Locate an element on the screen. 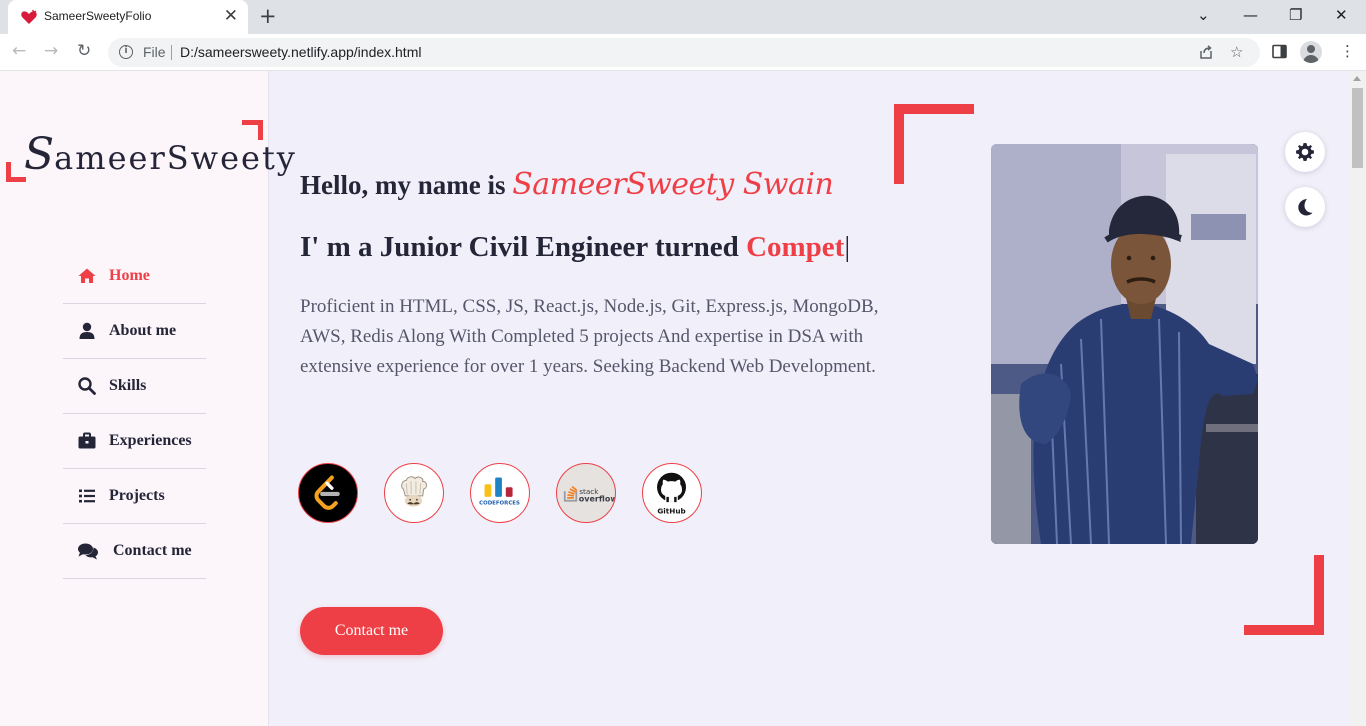 The height and width of the screenshot is (726, 1366). heart-favicon-icon is located at coordinates (29, 16).